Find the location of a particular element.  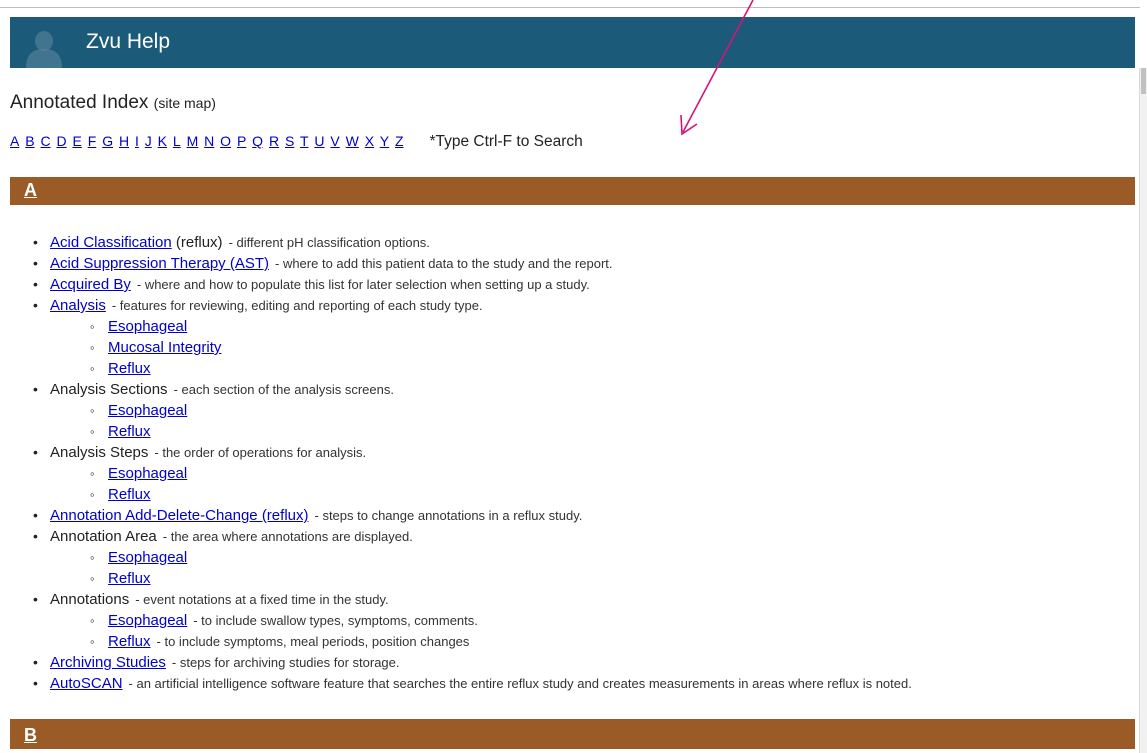

help-title: Zvu Help is located at coordinates (128, 41).